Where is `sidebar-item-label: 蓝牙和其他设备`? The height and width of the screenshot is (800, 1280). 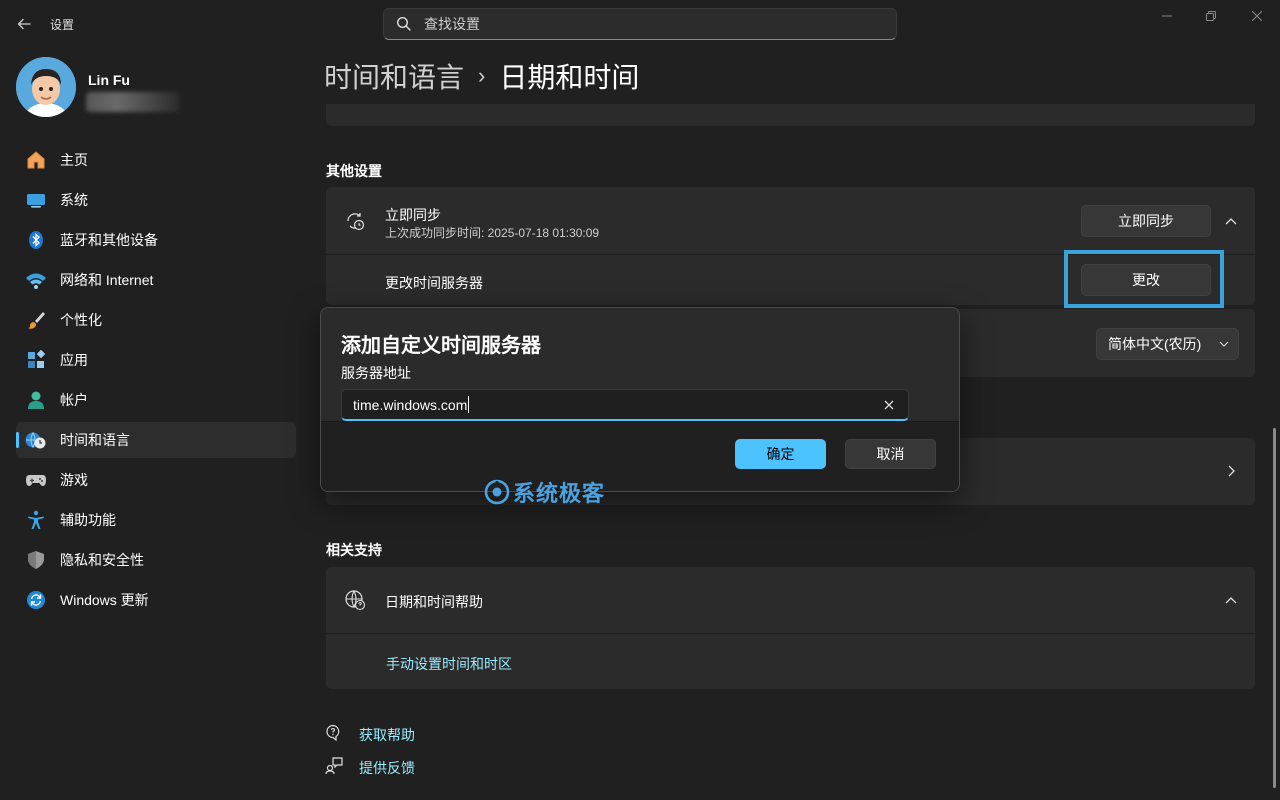 sidebar-item-label: 蓝牙和其他设备 is located at coordinates (109, 240).